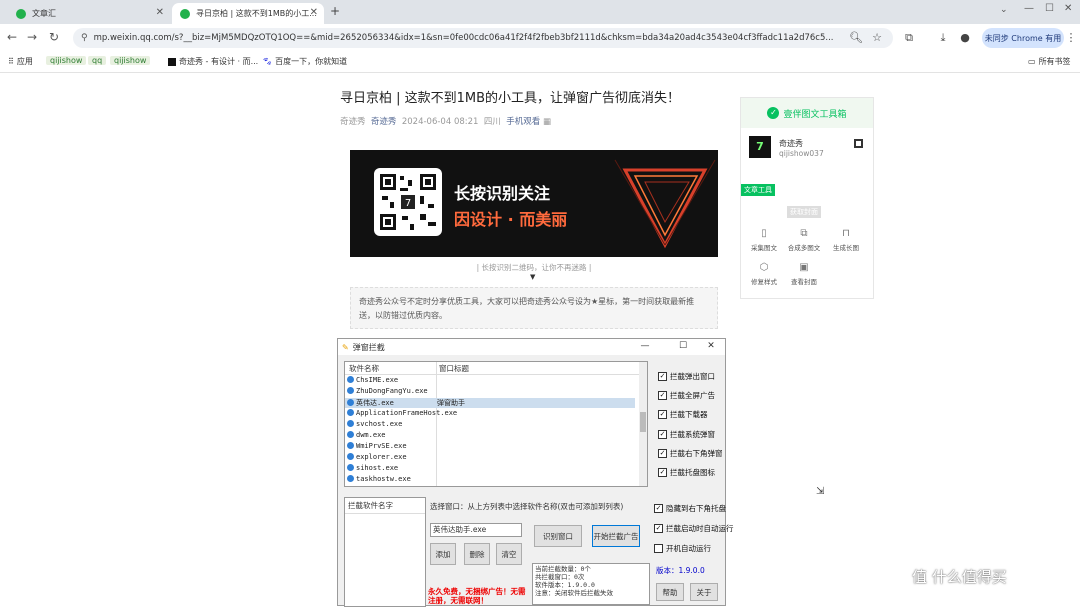  What do you see at coordinates (490, 436) in the screenshot?
I see `table-row: dwm.exe` at bounding box center [490, 436].